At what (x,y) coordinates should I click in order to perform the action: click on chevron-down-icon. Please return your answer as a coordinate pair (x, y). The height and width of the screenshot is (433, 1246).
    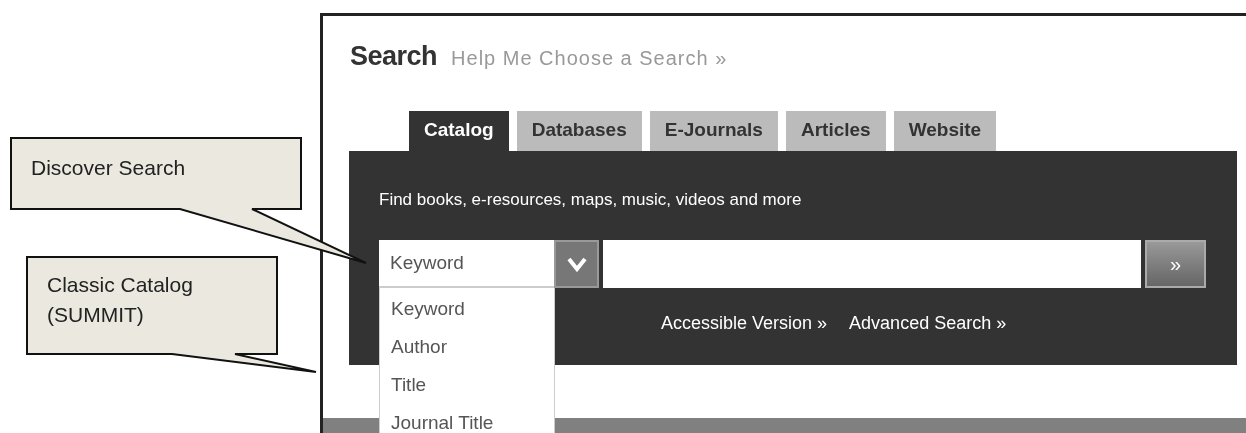
    Looking at the image, I should click on (576, 264).